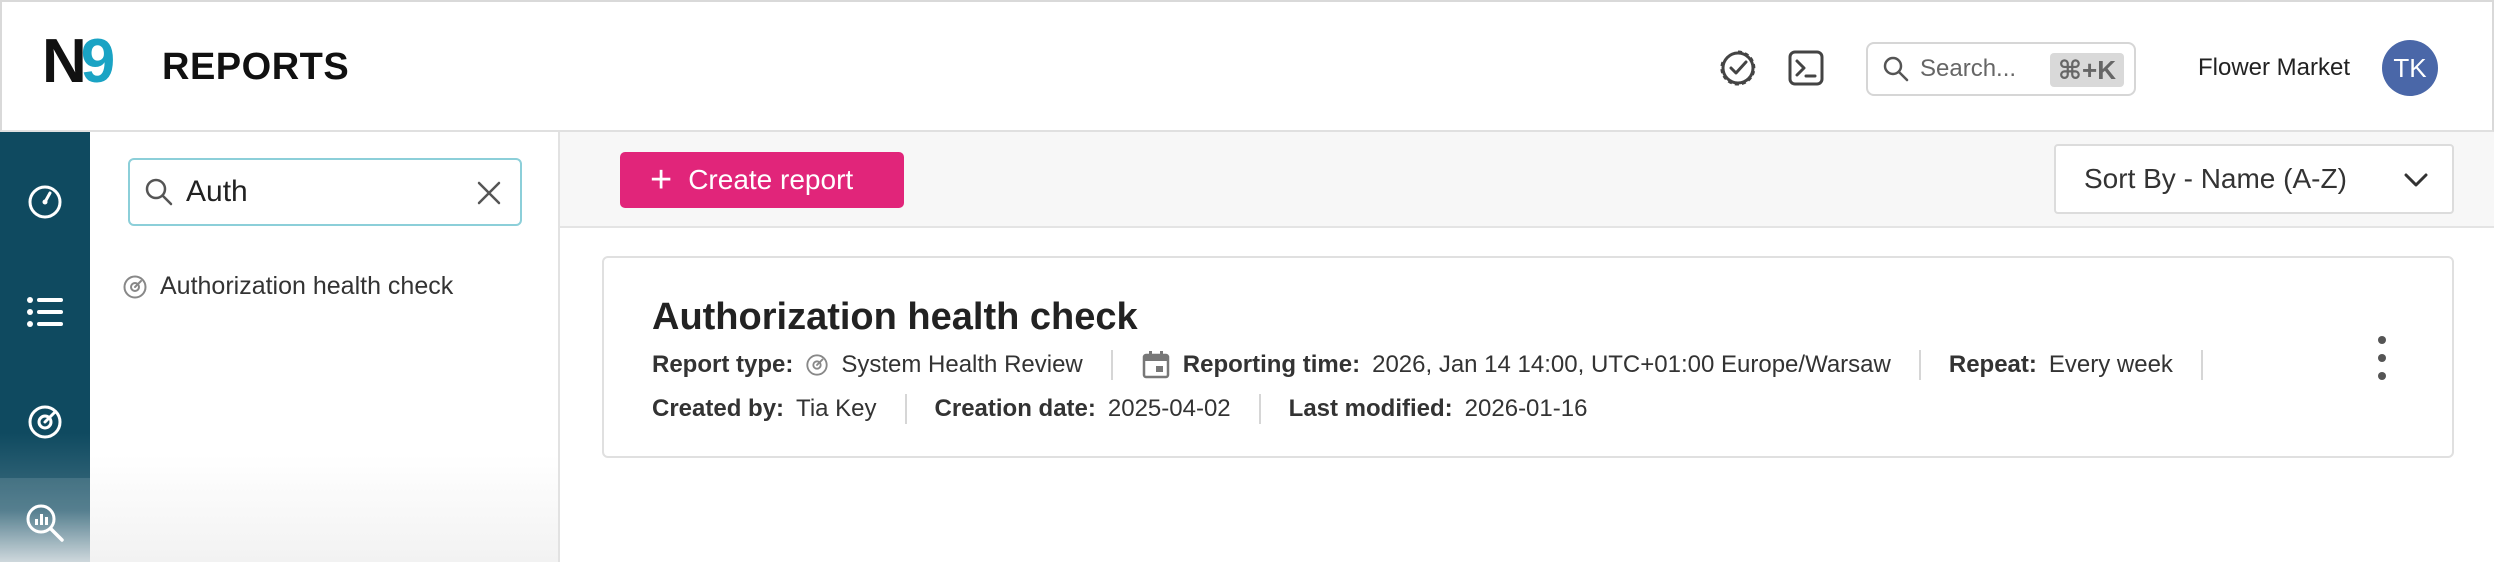  Describe the element at coordinates (1992, 364) in the screenshot. I see `repeat-key: Repeat:` at that location.